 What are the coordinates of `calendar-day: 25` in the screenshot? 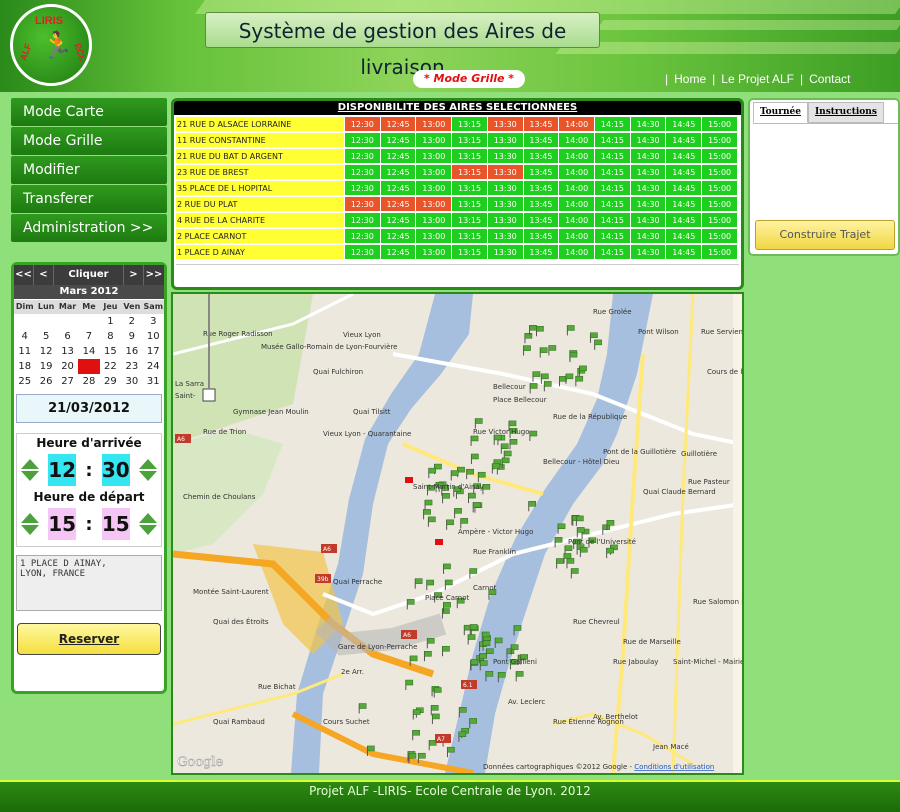 It's located at (24, 381).